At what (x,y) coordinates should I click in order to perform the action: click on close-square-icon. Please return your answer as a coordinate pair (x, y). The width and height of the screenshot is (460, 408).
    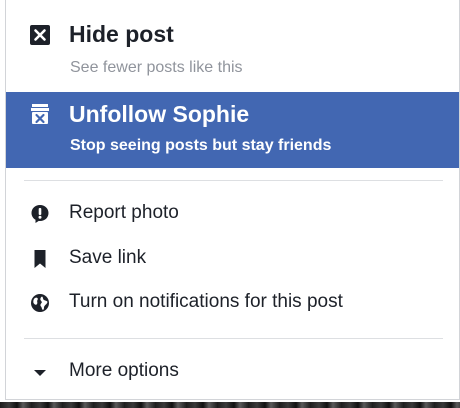
    Looking at the image, I should click on (40, 35).